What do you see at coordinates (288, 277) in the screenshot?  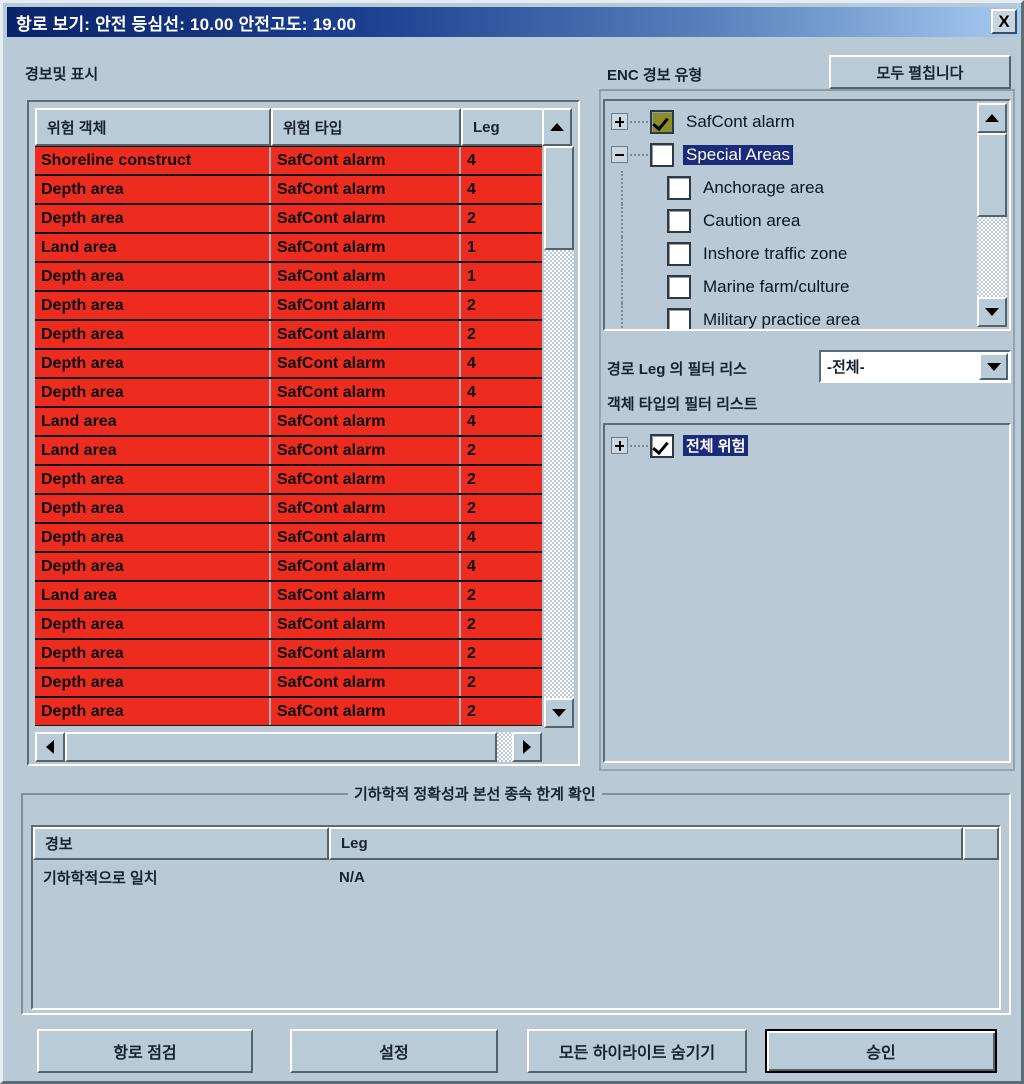 I see `table-row: Depth area SafCont alarm 1` at bounding box center [288, 277].